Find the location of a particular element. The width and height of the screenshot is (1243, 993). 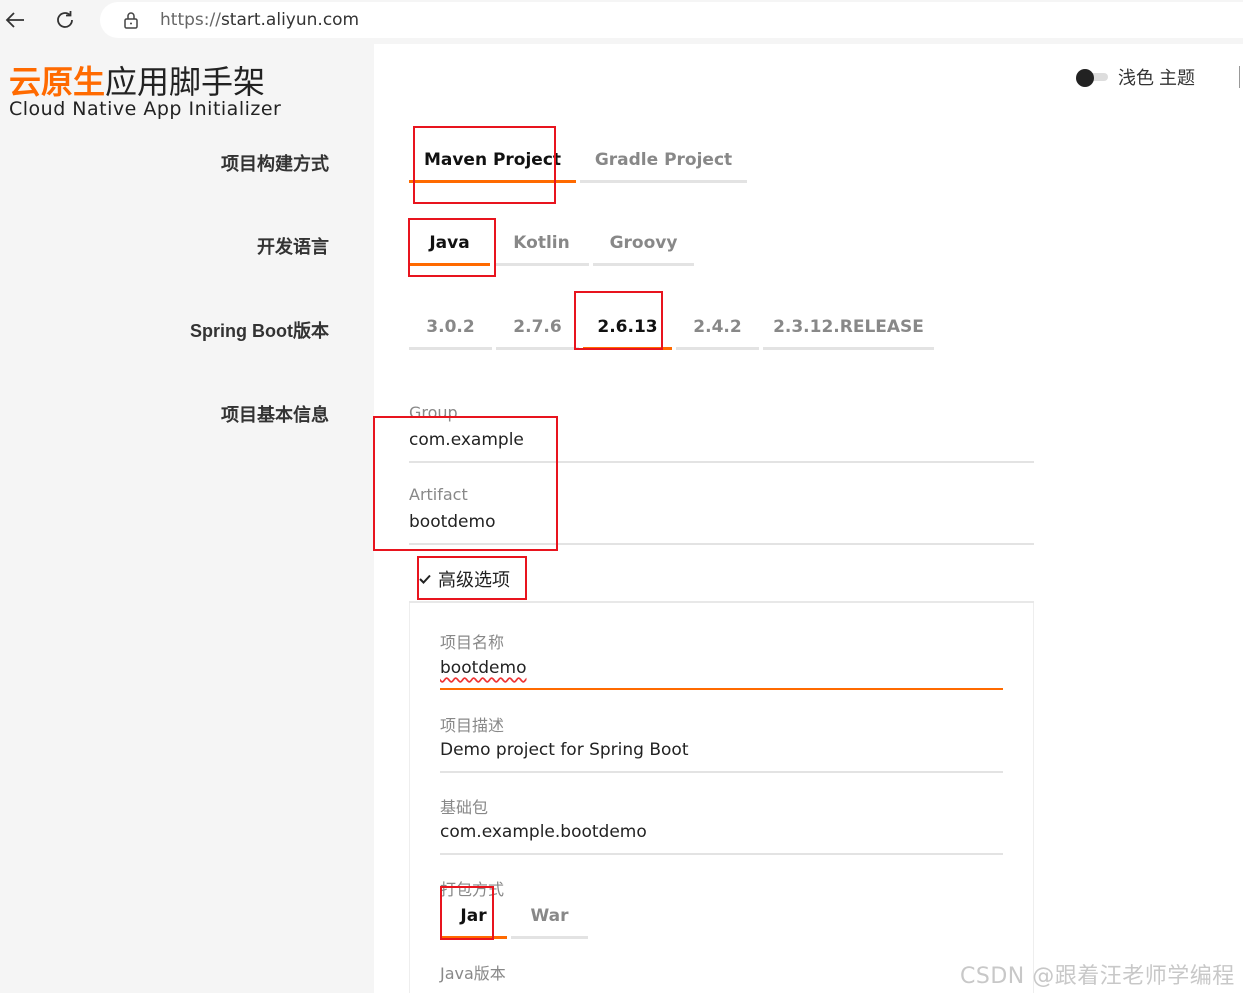

back-arrow-icon is located at coordinates (14, 20).